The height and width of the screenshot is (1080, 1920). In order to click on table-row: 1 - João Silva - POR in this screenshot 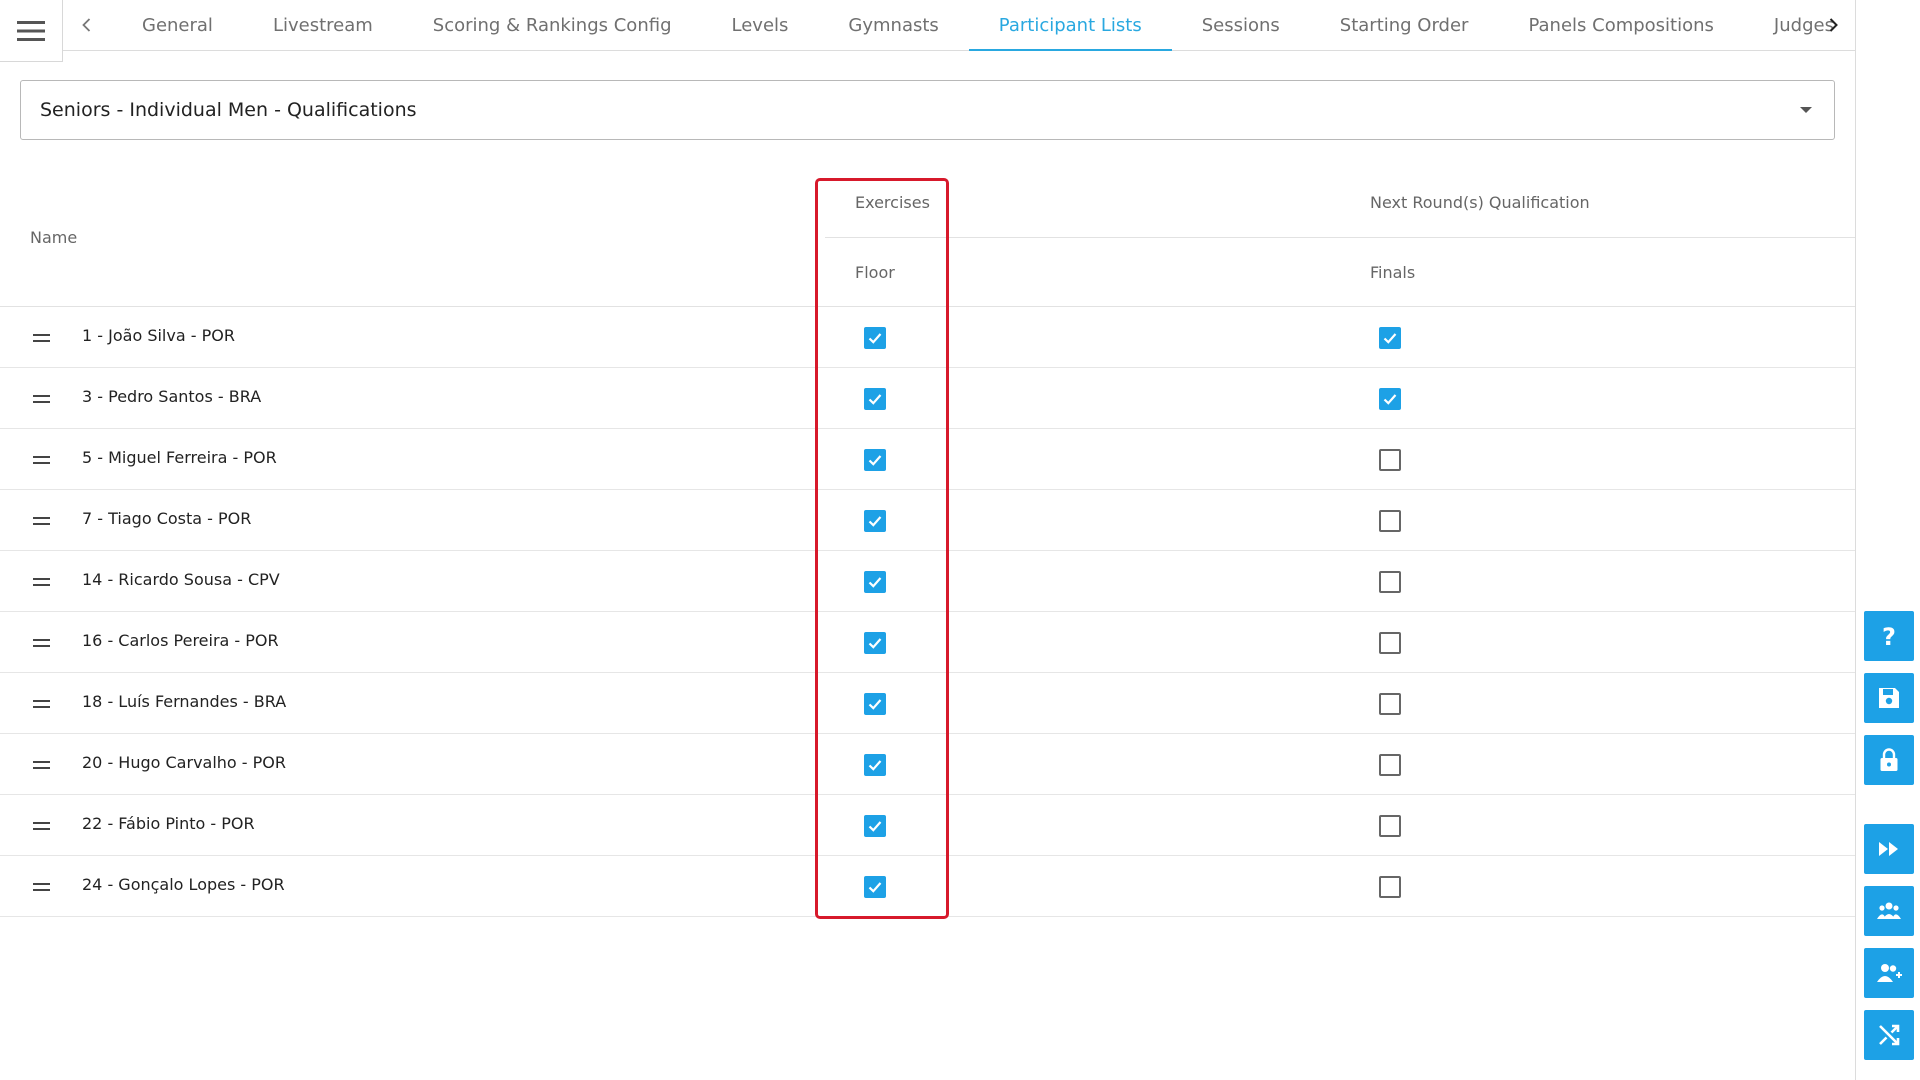, I will do `click(927, 337)`.